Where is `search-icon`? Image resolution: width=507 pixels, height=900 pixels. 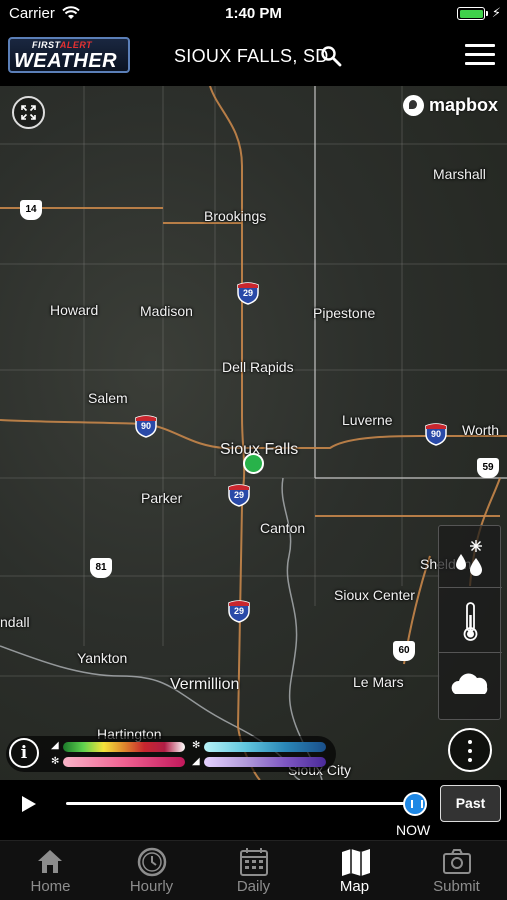
search-icon is located at coordinates (331, 56).